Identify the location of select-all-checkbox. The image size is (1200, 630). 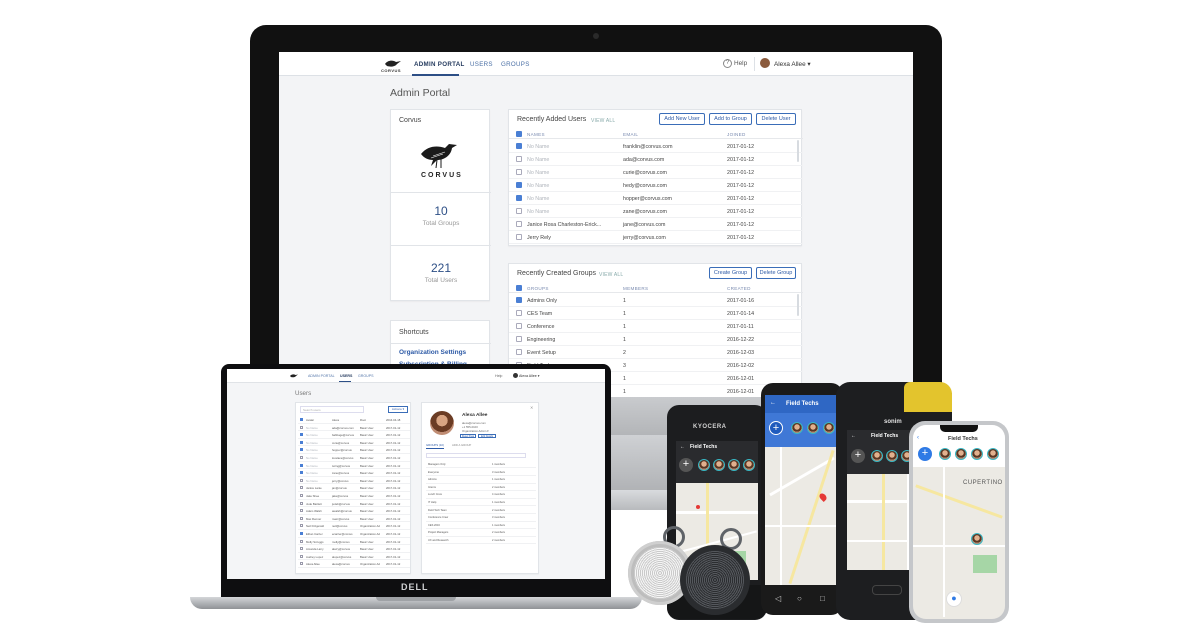
(519, 288).